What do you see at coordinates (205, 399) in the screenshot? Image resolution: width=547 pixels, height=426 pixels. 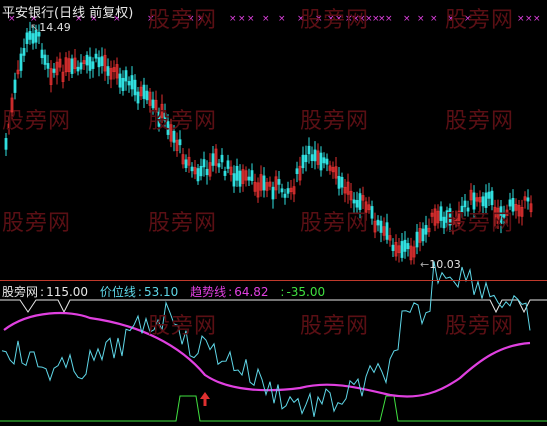 I see `buy-arrow-icon` at bounding box center [205, 399].